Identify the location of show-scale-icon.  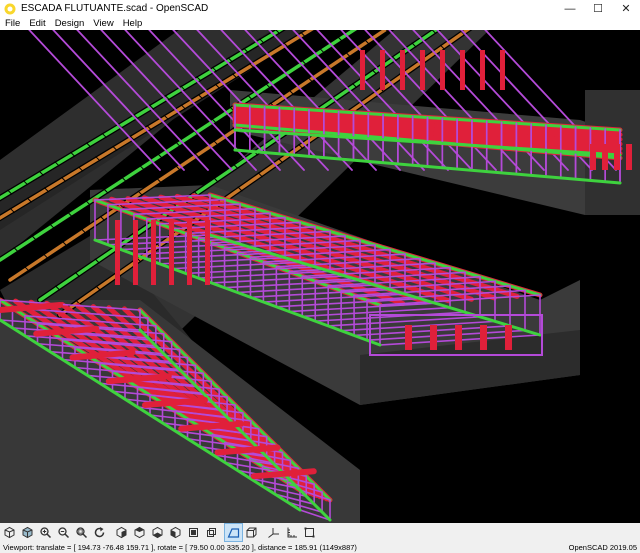
(291, 532).